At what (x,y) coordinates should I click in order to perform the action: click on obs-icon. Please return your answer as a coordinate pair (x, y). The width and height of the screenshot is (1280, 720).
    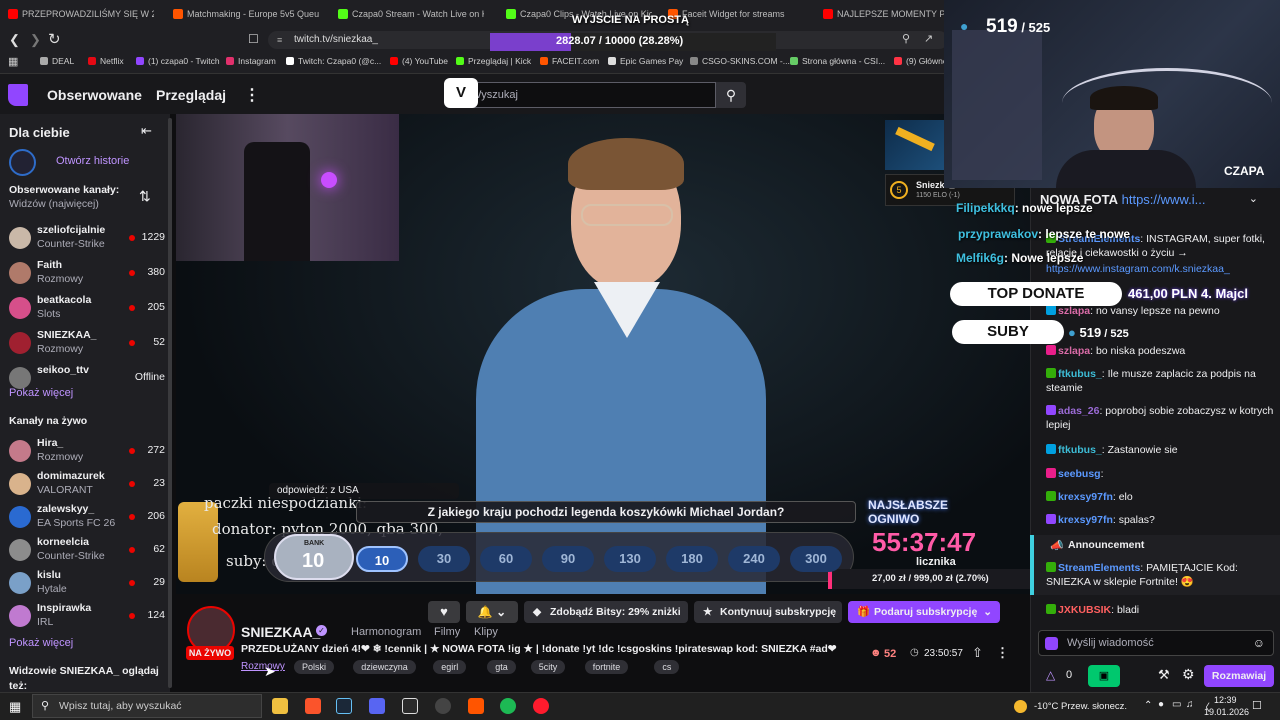
    Looking at the image, I should click on (443, 706).